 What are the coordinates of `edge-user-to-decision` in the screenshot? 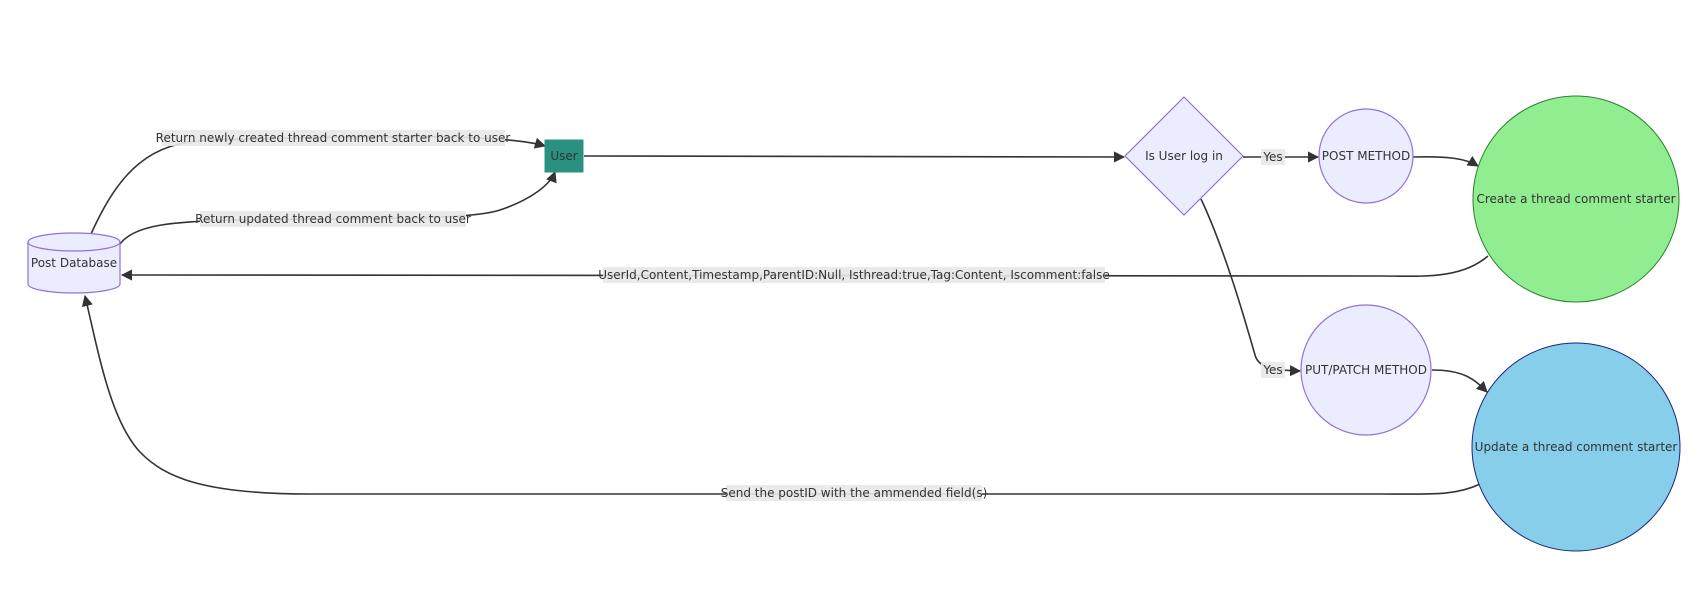 It's located at (854, 157).